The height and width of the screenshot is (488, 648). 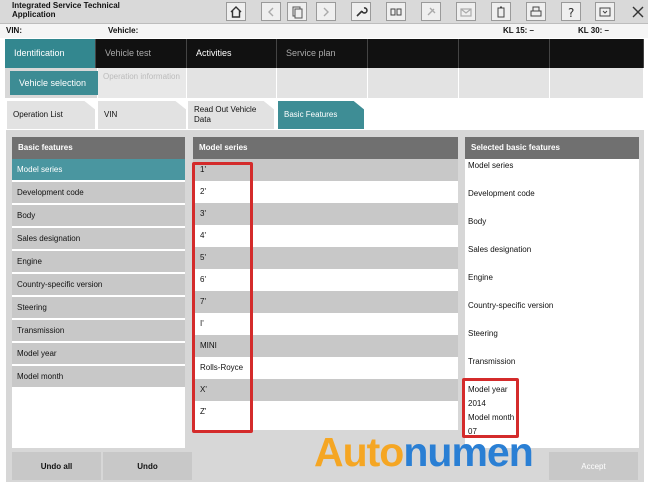 I want to click on kl15-status: KL 15: –, so click(x=518, y=30).